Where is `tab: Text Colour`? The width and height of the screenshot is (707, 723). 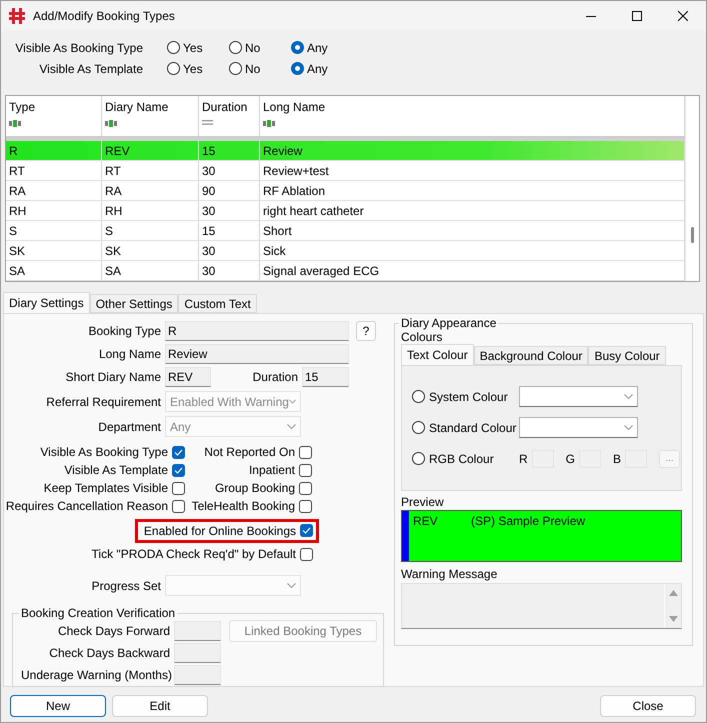
tab: Text Colour is located at coordinates (437, 354).